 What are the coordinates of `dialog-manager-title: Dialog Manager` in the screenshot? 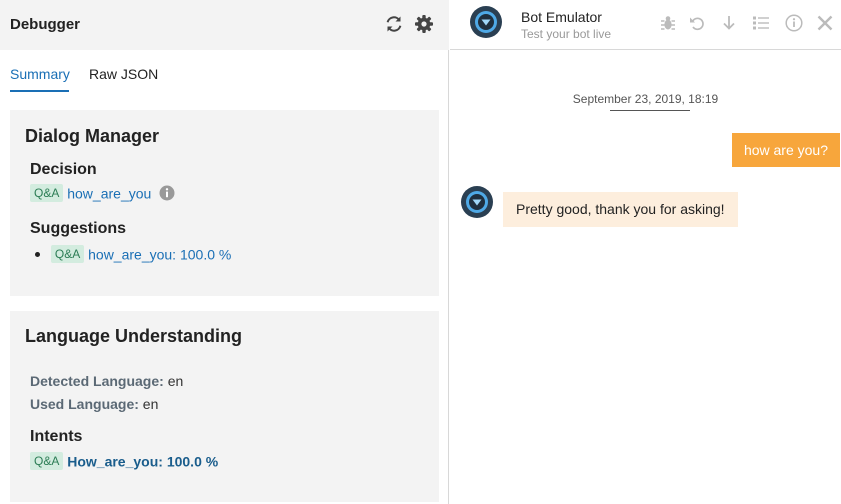 It's located at (92, 136).